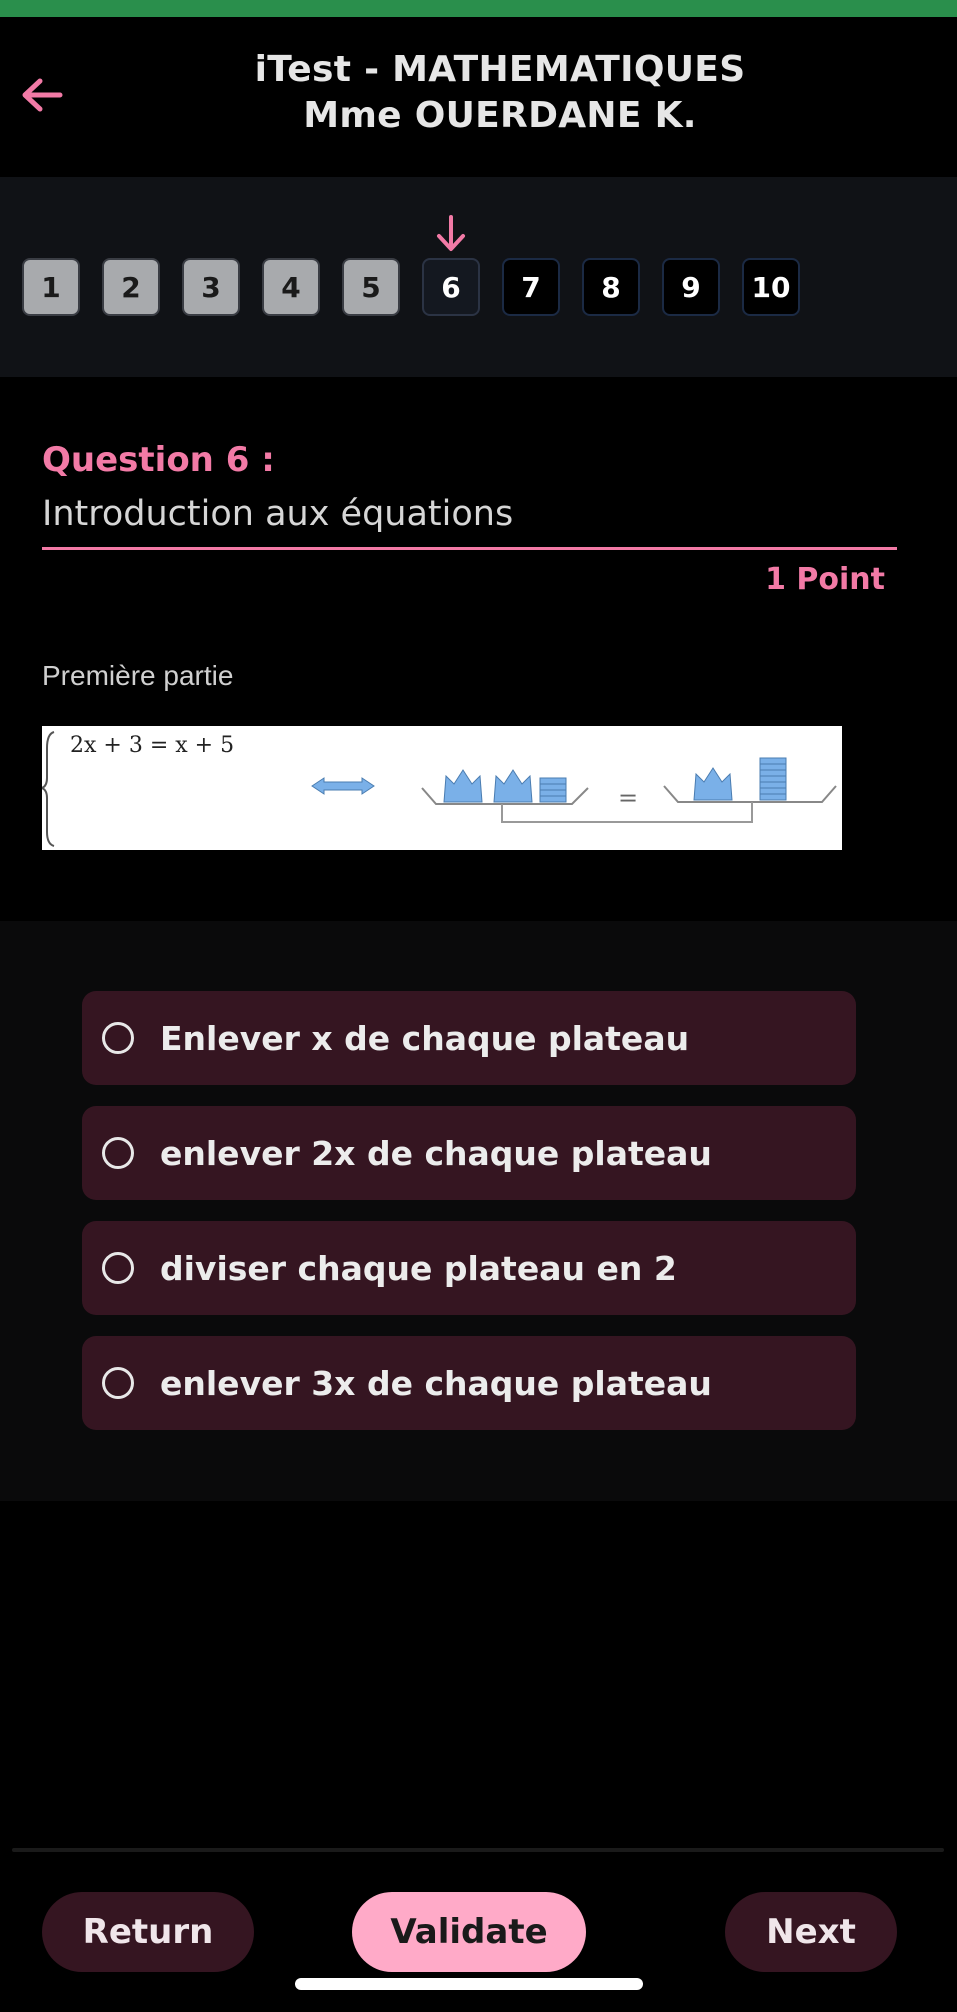 This screenshot has height=2012, width=957. Describe the element at coordinates (278, 514) in the screenshot. I see `question-title: Introduction aux équations` at that location.